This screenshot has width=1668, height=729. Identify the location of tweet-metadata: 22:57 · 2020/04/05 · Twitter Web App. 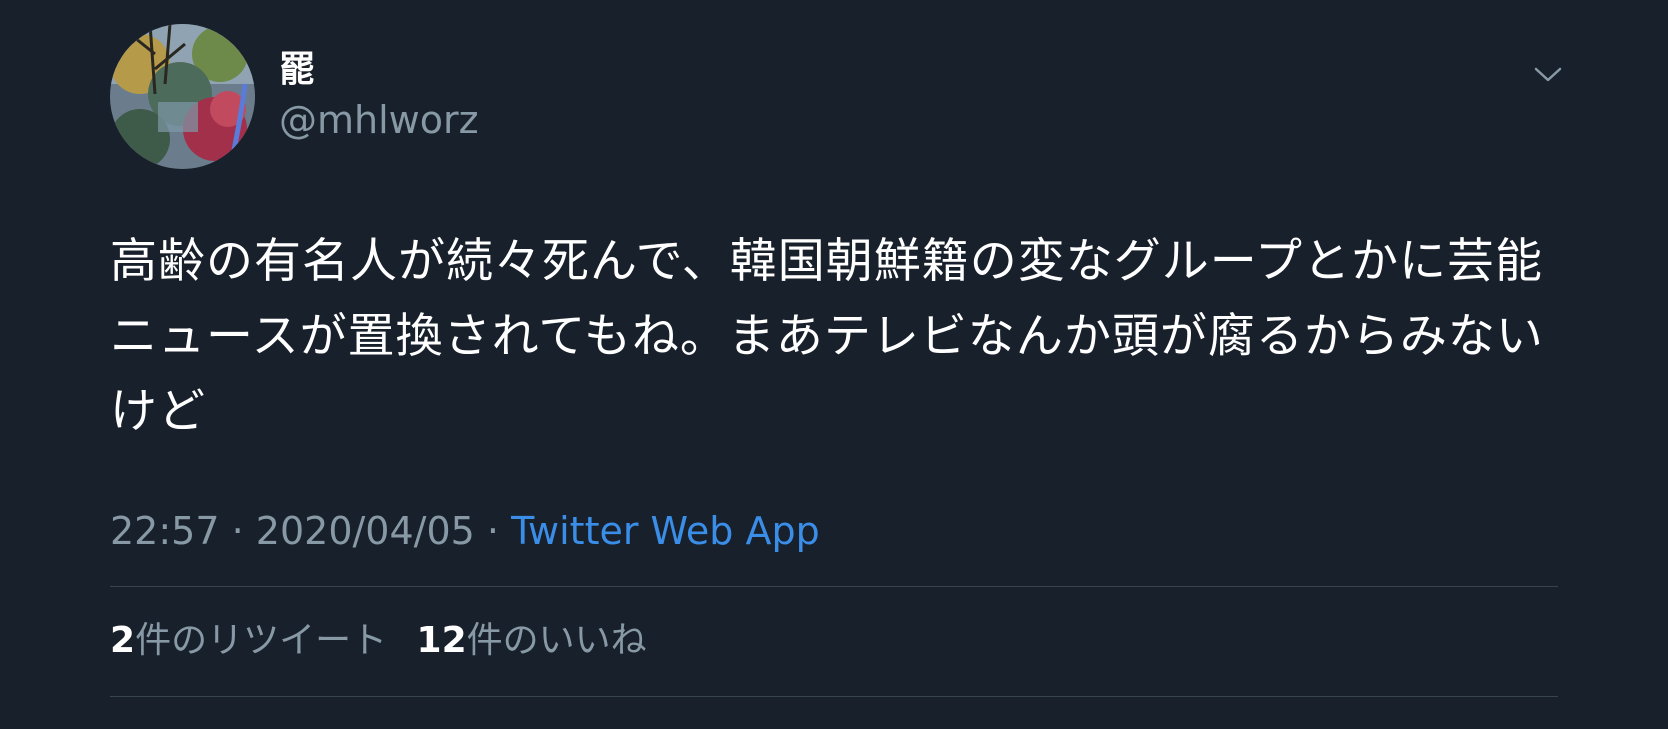
(465, 531).